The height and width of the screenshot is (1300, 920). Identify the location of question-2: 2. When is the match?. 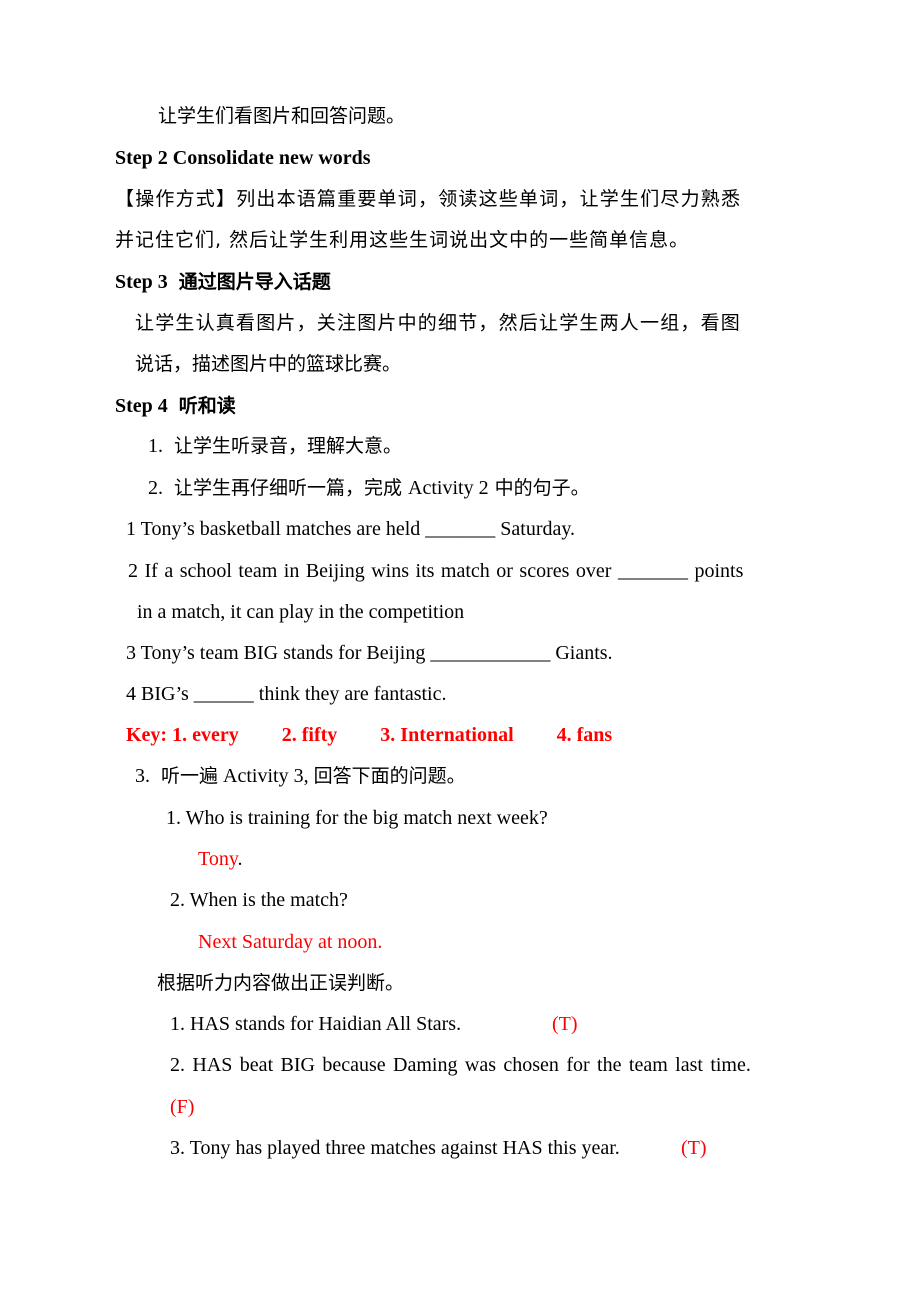
(259, 900).